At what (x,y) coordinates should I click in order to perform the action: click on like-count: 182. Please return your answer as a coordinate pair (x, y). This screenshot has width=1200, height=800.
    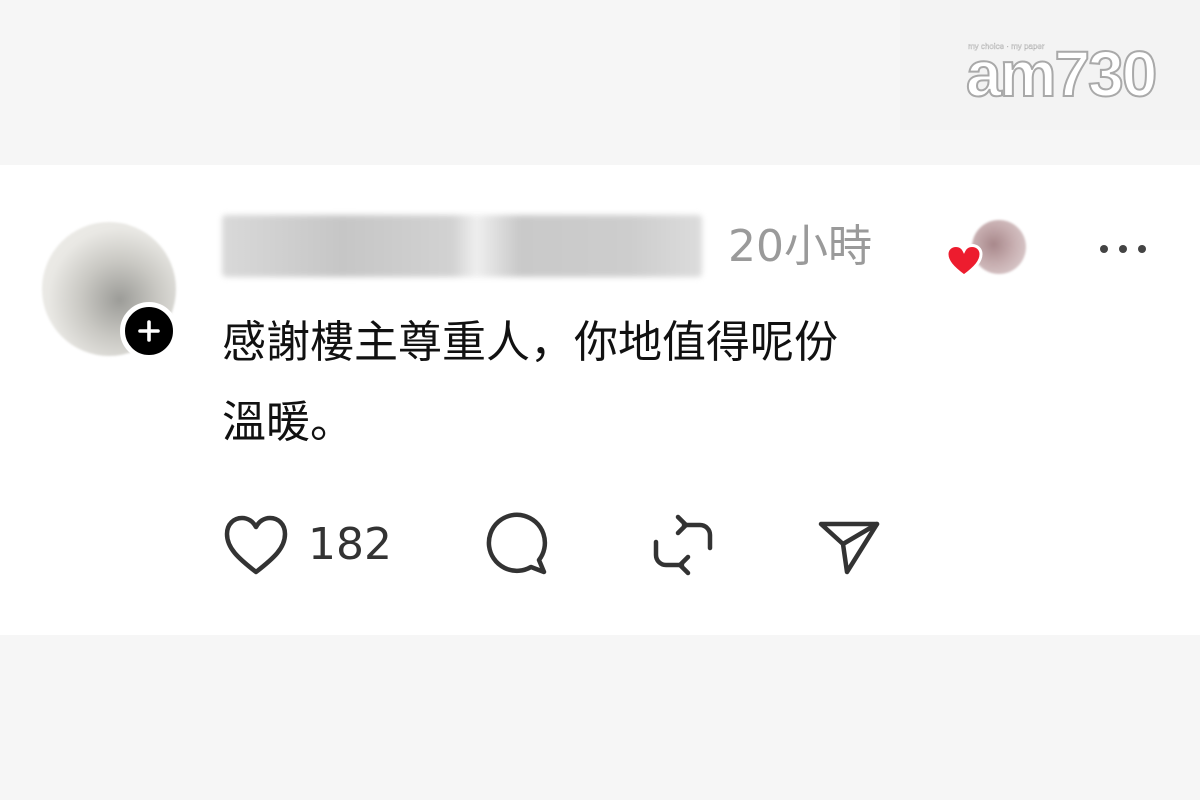
    Looking at the image, I should click on (350, 544).